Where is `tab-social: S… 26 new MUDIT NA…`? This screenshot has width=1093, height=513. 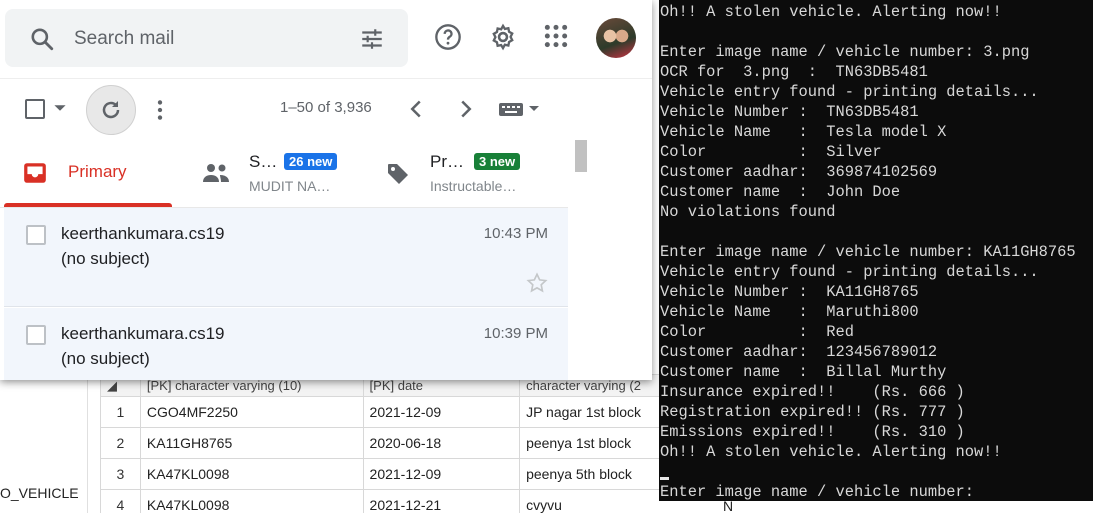 tab-social: S… 26 new MUDIT NA… is located at coordinates (280, 173).